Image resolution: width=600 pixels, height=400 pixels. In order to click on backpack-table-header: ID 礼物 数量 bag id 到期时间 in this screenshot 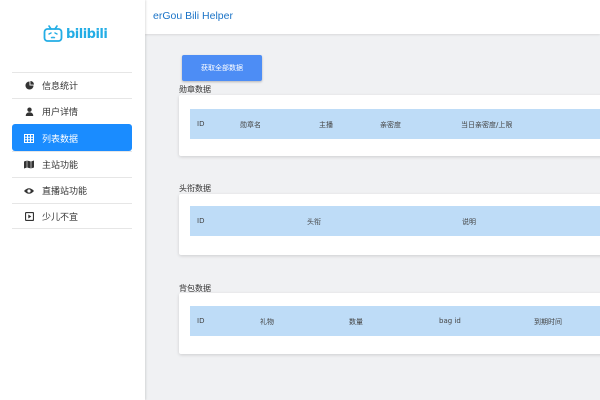, I will do `click(395, 321)`.